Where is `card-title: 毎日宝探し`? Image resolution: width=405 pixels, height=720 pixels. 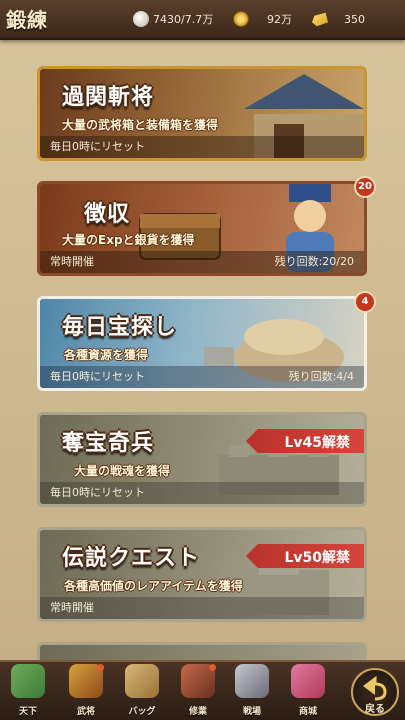
card-title: 毎日宝探し is located at coordinates (120, 327).